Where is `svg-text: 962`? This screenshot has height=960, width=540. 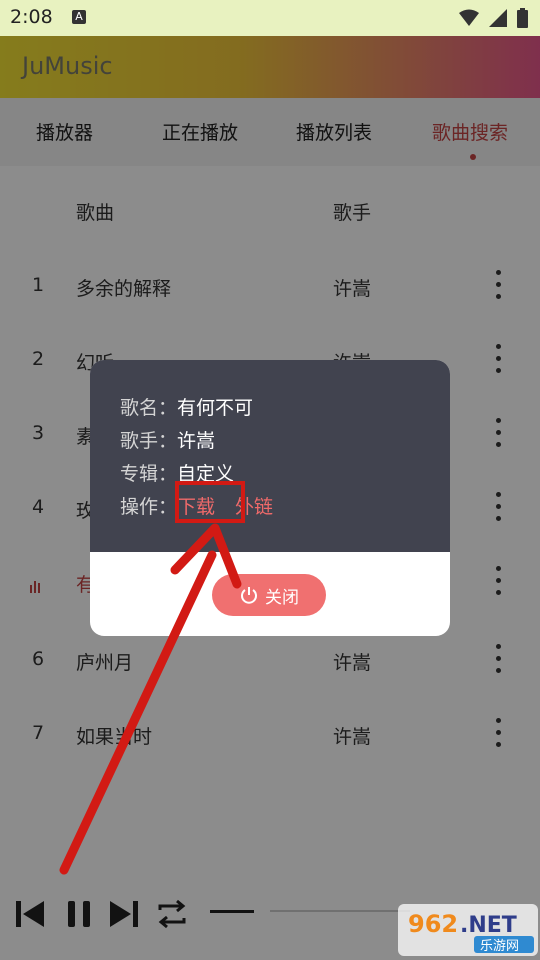 svg-text: 962 is located at coordinates (433, 924).